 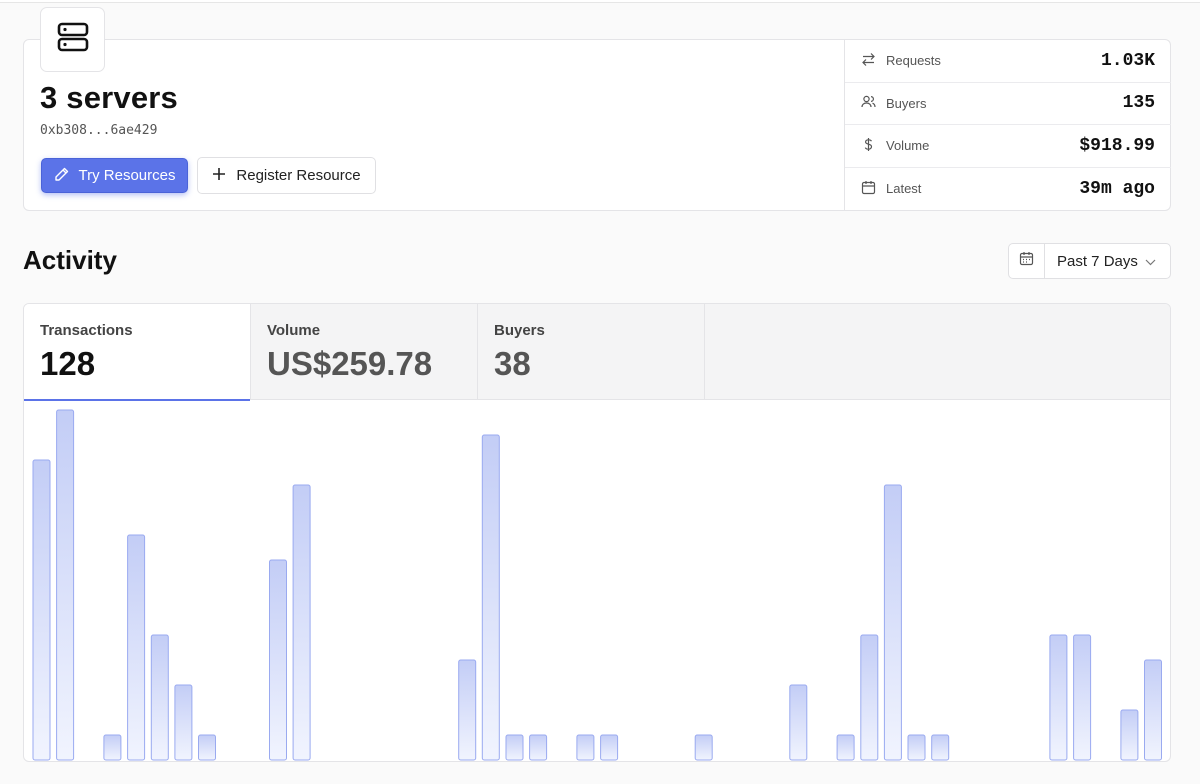 I want to click on pencil-icon, so click(x=62, y=176).